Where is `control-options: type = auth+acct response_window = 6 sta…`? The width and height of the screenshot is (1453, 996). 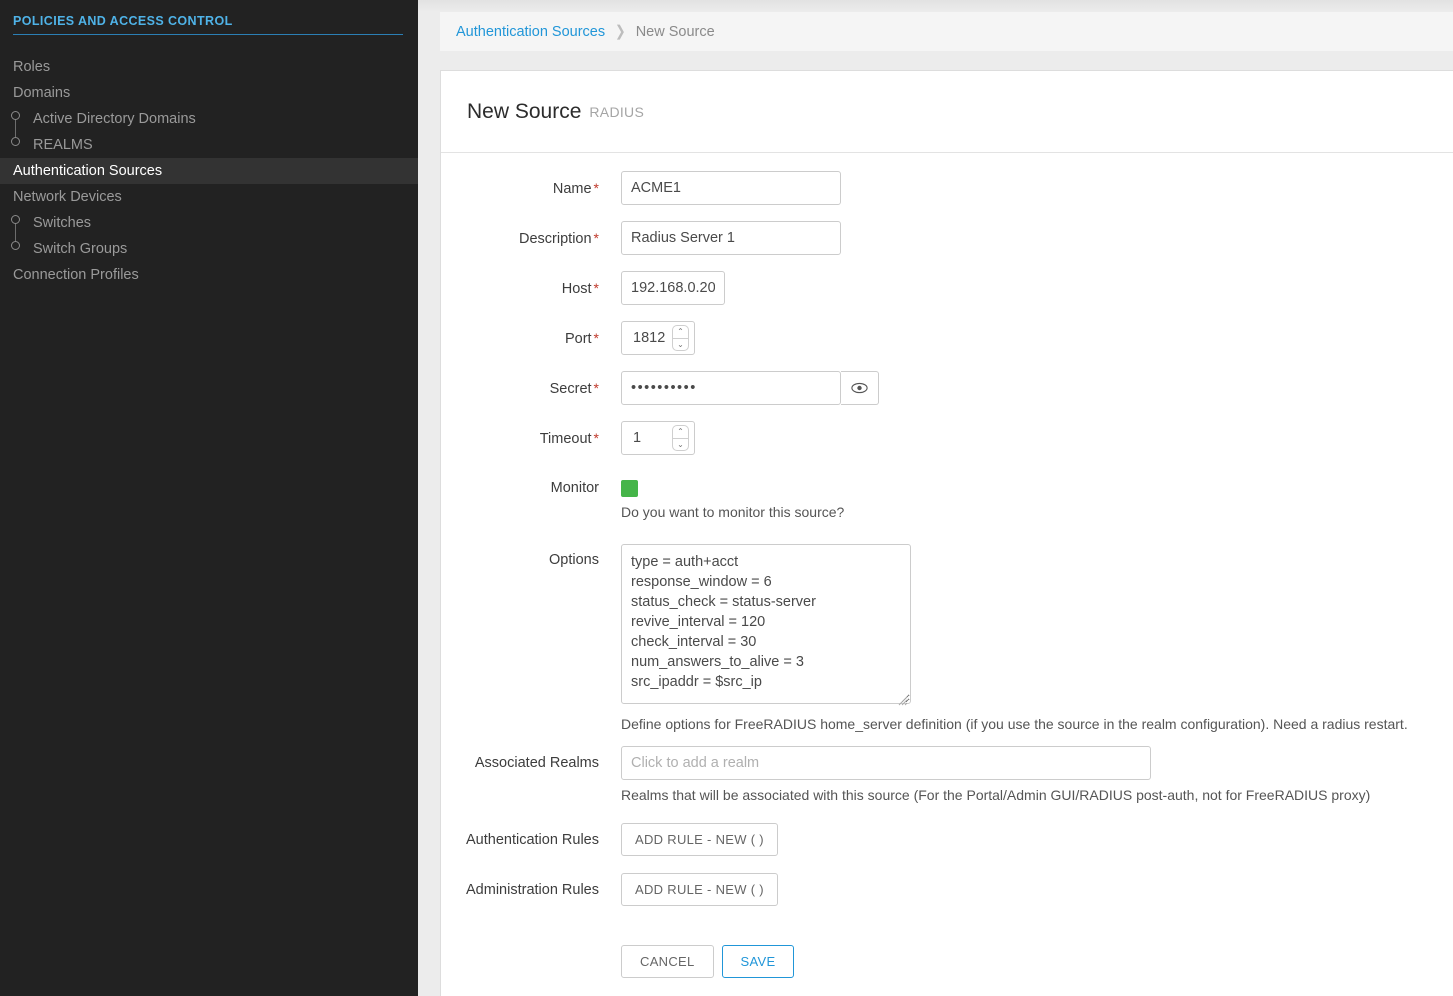
control-options: type = auth+acct response_window = 6 sta… is located at coordinates (1026, 638).